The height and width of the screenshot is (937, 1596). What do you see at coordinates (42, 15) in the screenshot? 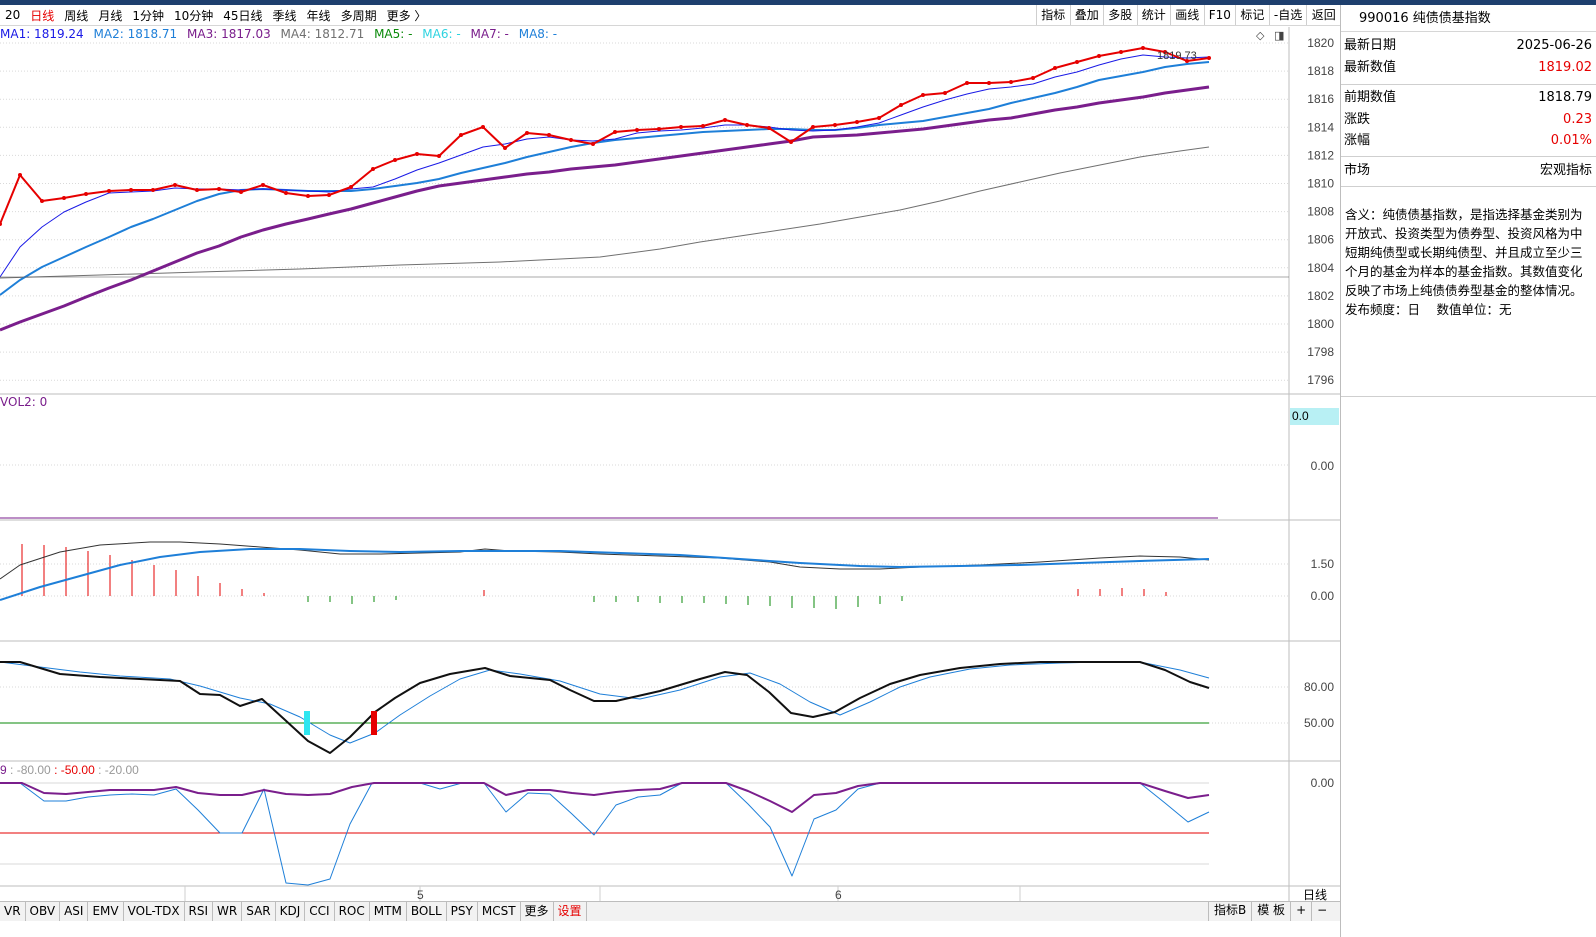
I see `period-item-daily: 日线` at bounding box center [42, 15].